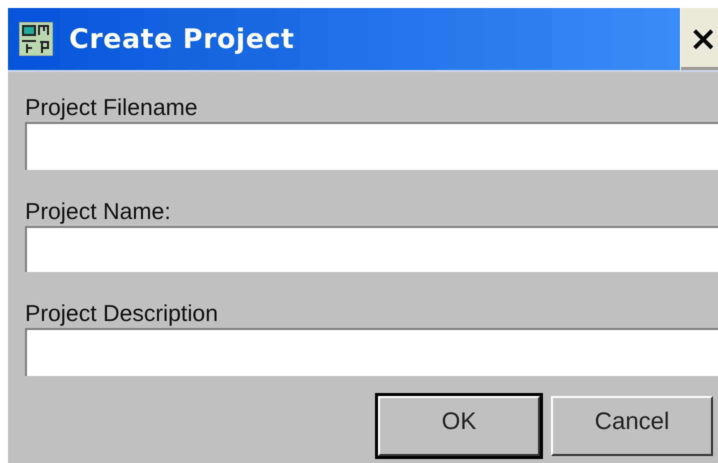  What do you see at coordinates (98, 211) in the screenshot?
I see `field-label: Project Name:` at bounding box center [98, 211].